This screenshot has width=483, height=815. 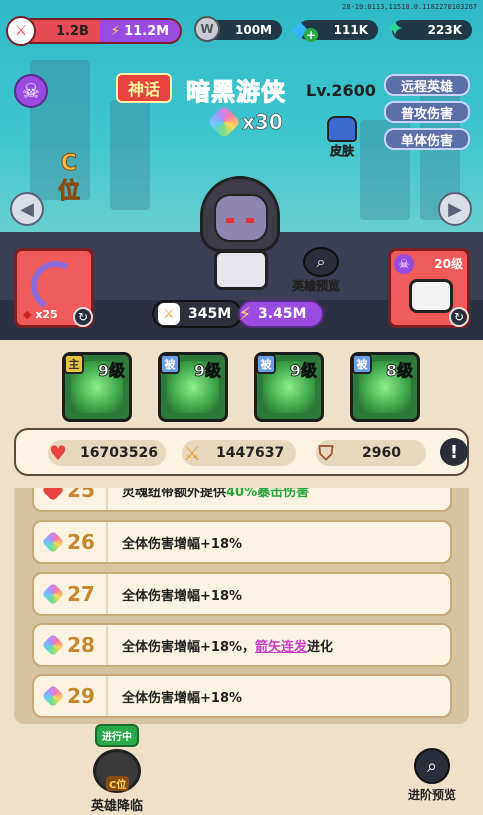 I want to click on skill-level: 8级, so click(x=399, y=371).